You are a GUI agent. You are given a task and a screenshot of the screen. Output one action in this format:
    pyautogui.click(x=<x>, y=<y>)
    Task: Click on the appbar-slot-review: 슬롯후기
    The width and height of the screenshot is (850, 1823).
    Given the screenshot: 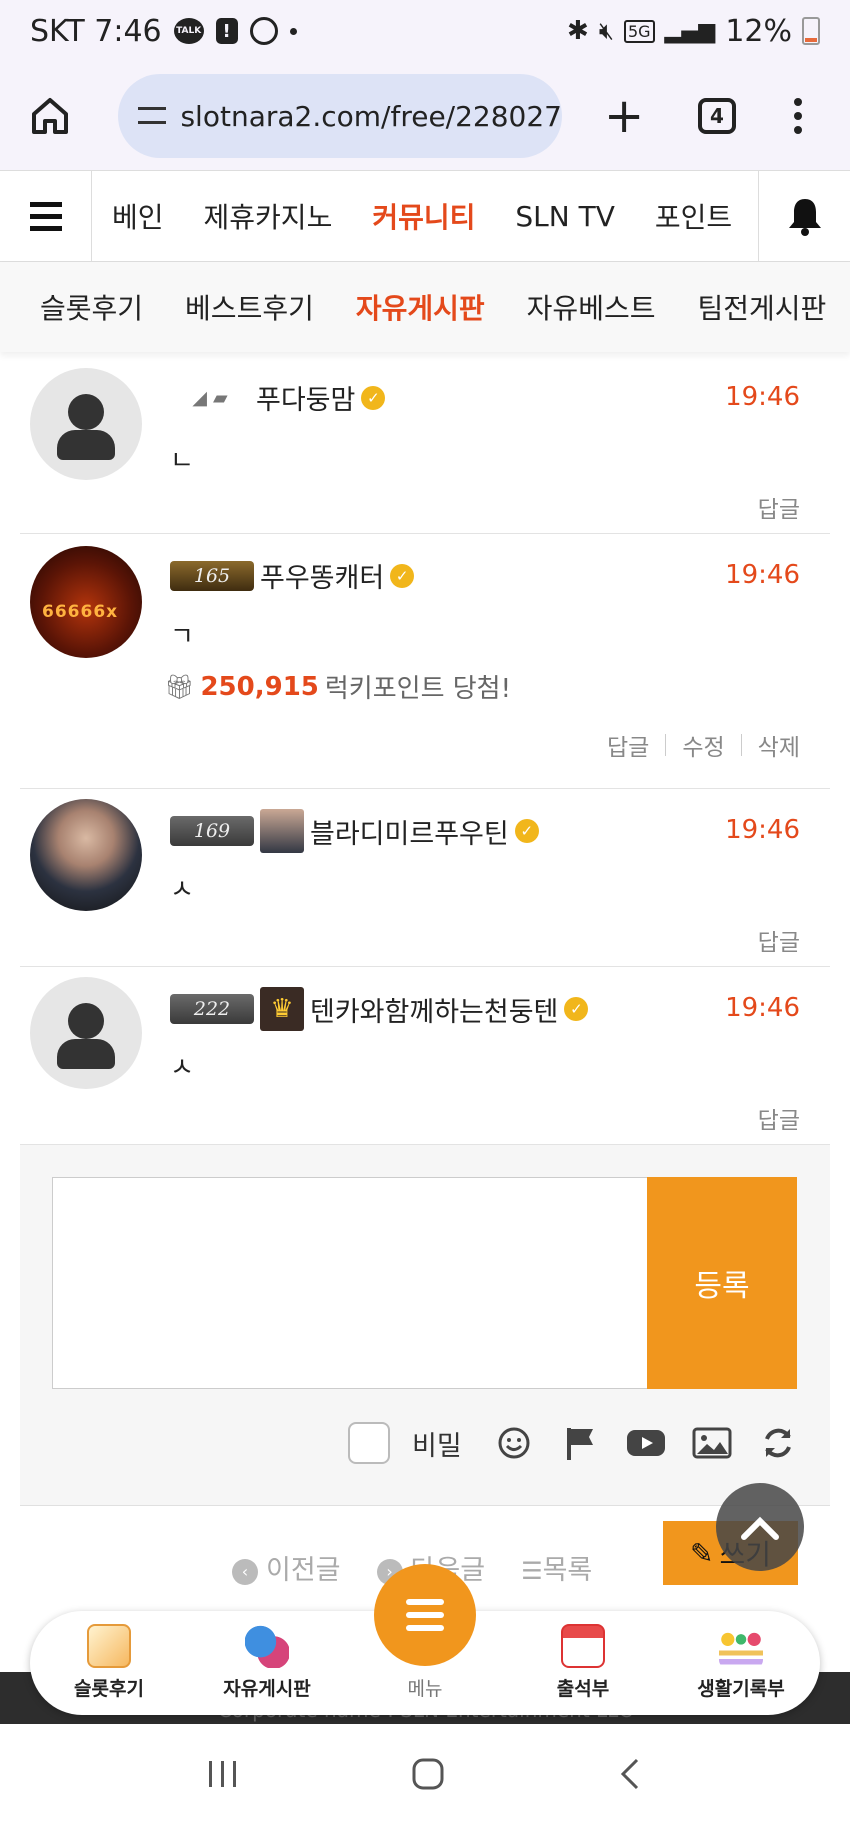 What is the action you would take?
    pyautogui.click(x=109, y=1662)
    